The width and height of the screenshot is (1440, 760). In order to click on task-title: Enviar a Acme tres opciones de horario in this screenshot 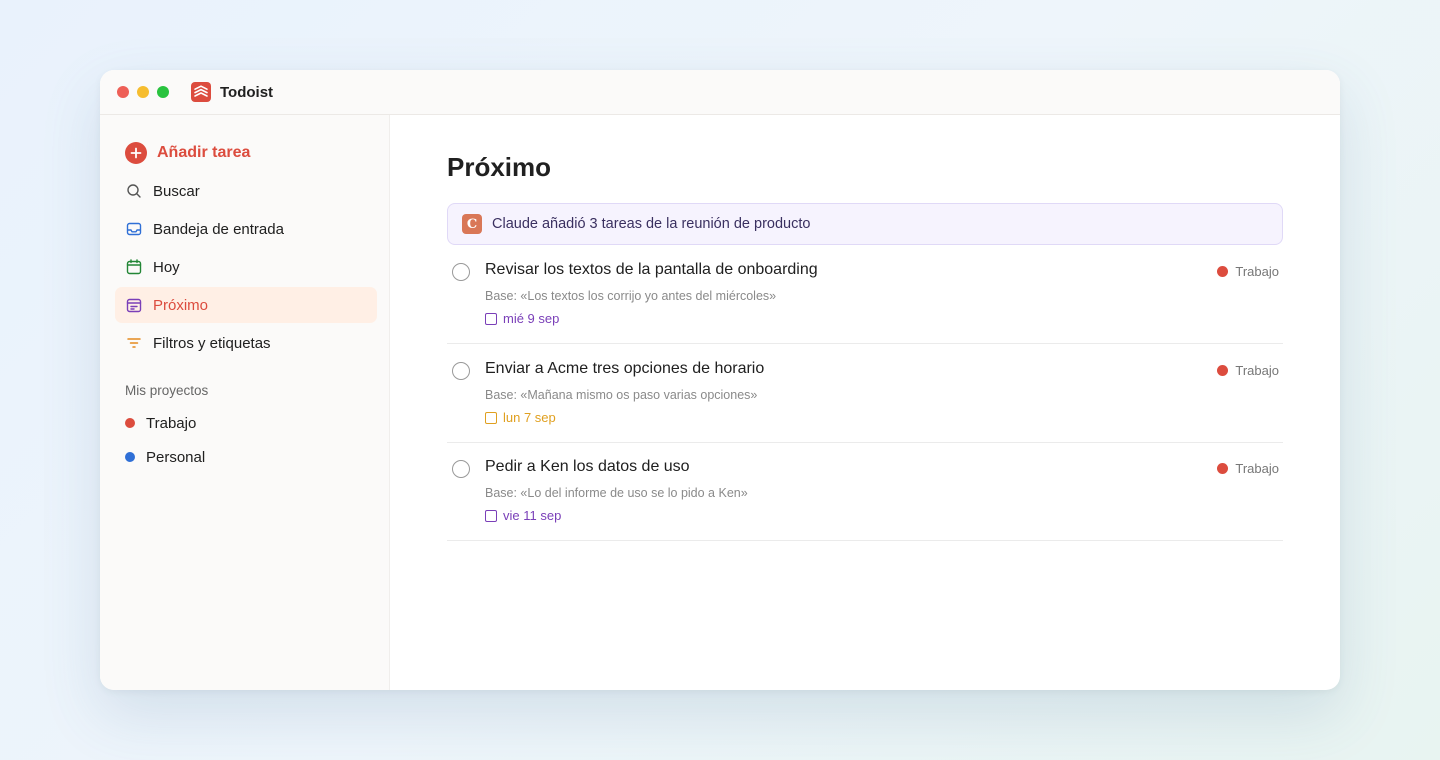, I will do `click(624, 369)`.